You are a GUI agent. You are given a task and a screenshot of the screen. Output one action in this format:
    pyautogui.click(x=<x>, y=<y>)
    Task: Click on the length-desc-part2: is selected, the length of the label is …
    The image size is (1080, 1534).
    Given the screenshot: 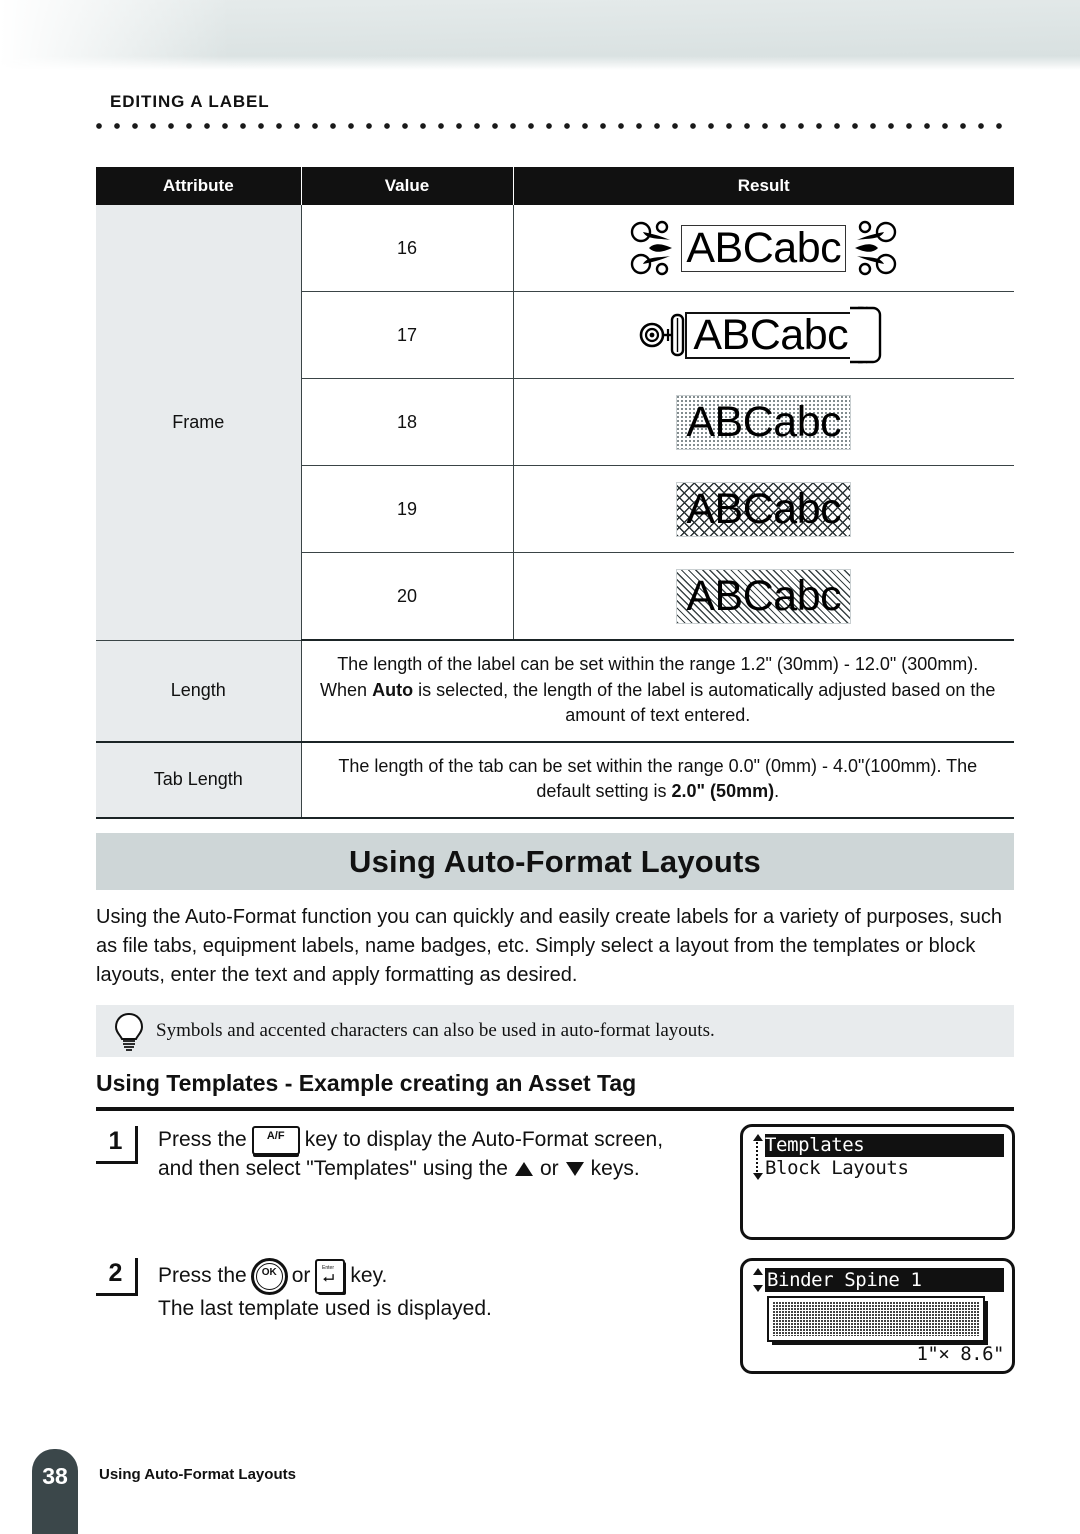 What is the action you would take?
    pyautogui.click(x=704, y=702)
    